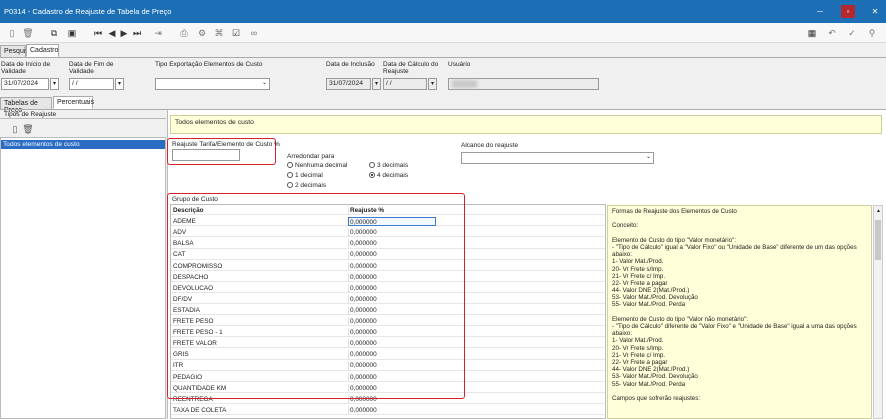  What do you see at coordinates (54, 33) in the screenshot?
I see `copy-icon: ⧉` at bounding box center [54, 33].